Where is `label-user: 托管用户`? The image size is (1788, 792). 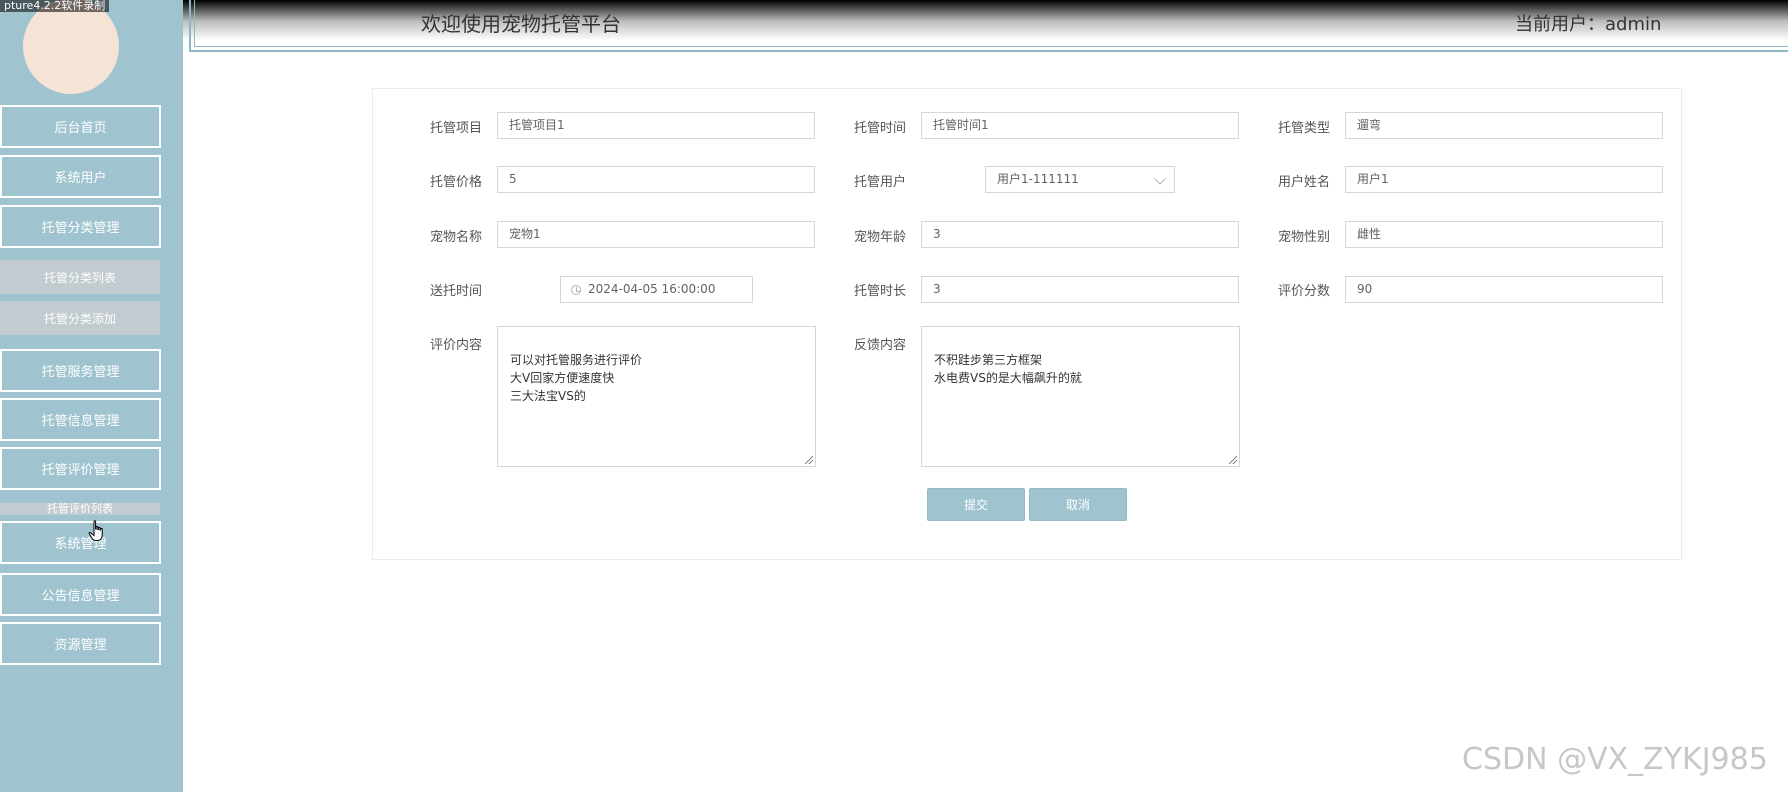 label-user: 托管用户 is located at coordinates (880, 182).